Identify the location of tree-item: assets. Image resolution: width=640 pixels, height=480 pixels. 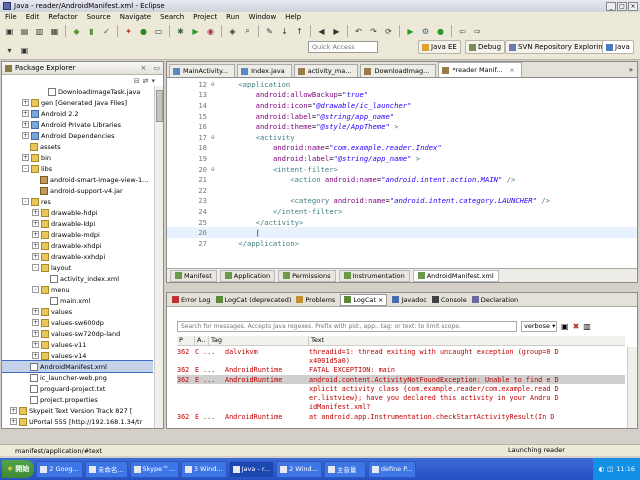
(77, 146).